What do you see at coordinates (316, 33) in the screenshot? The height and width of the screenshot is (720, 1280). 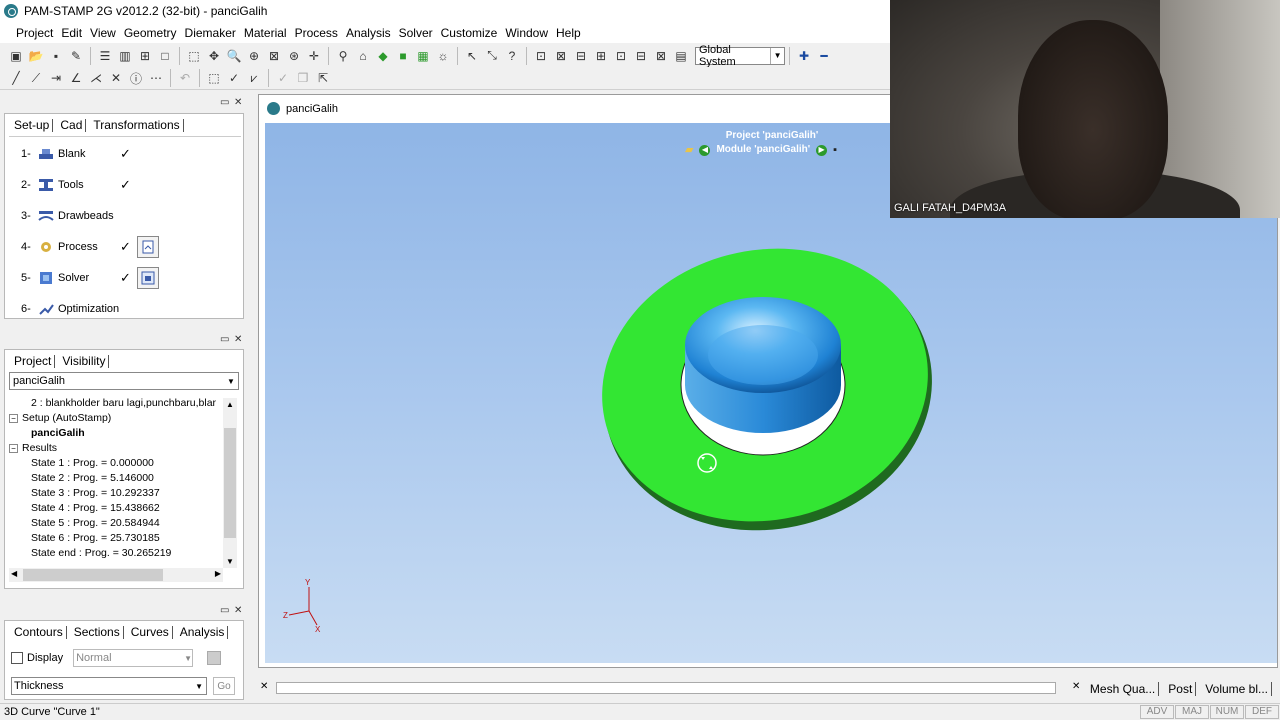 I see `menu-process: Process` at bounding box center [316, 33].